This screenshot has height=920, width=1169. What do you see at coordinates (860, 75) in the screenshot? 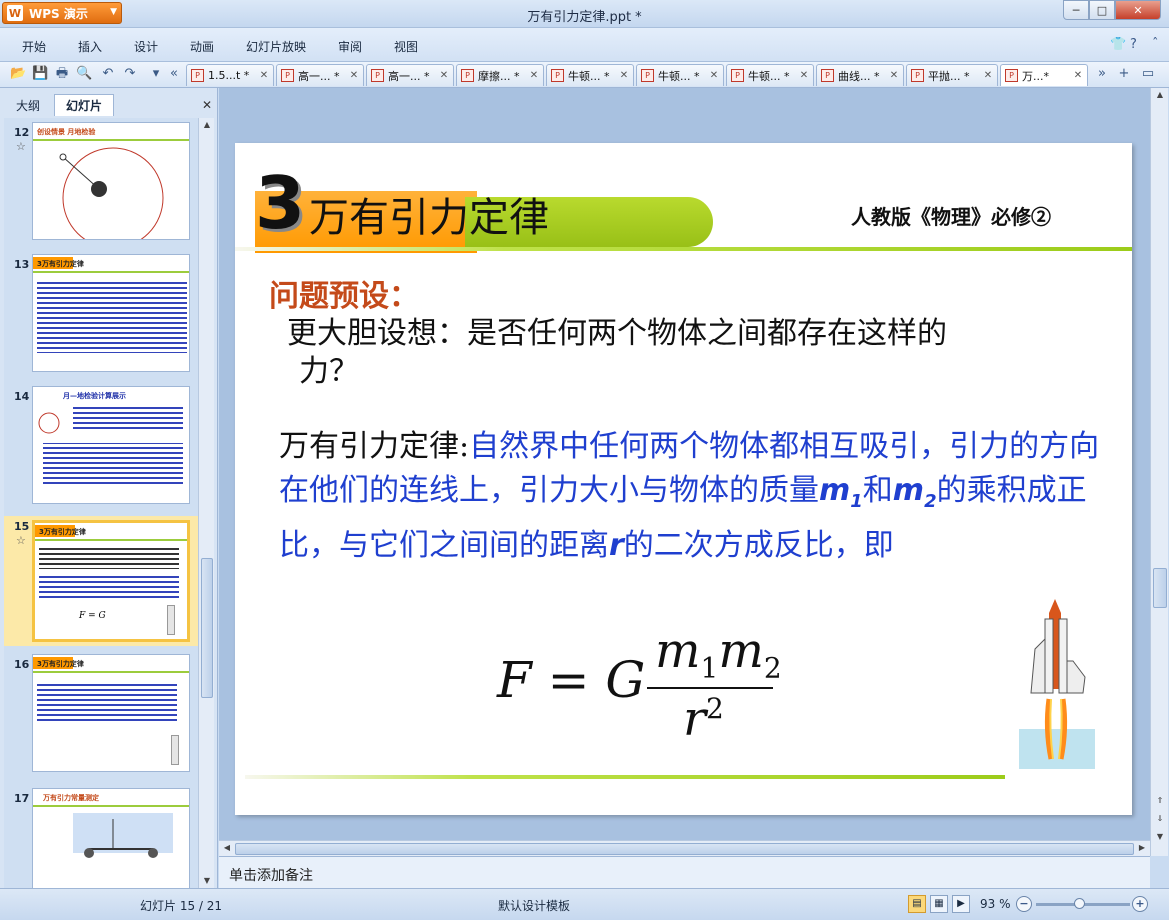
I see `doc-tab: P 曲线... * ✕` at bounding box center [860, 75].